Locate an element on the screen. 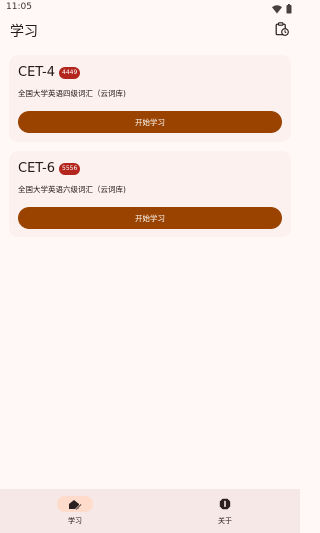 The height and width of the screenshot is (533, 320). status-icons is located at coordinates (282, 8).